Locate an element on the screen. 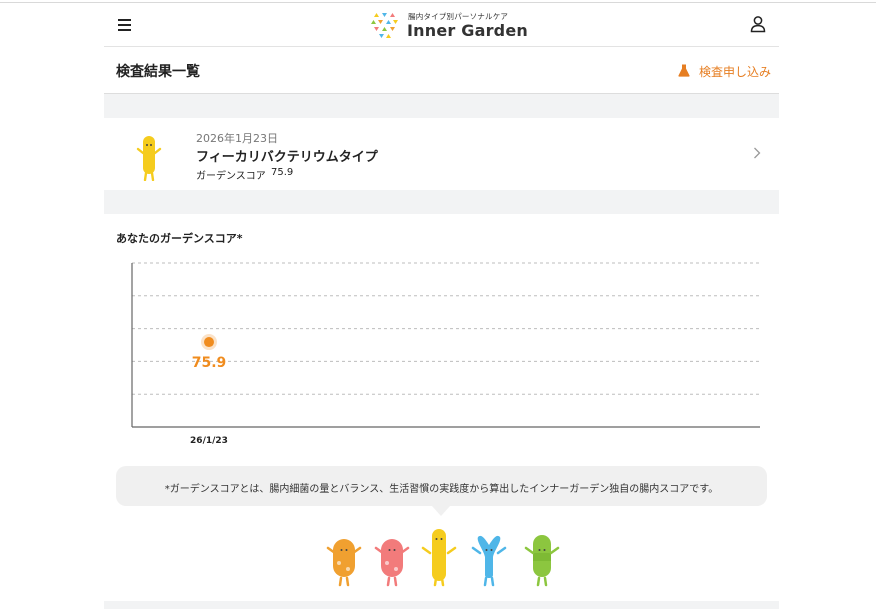 The height and width of the screenshot is (609, 876). user-account-icon is located at coordinates (758, 24).